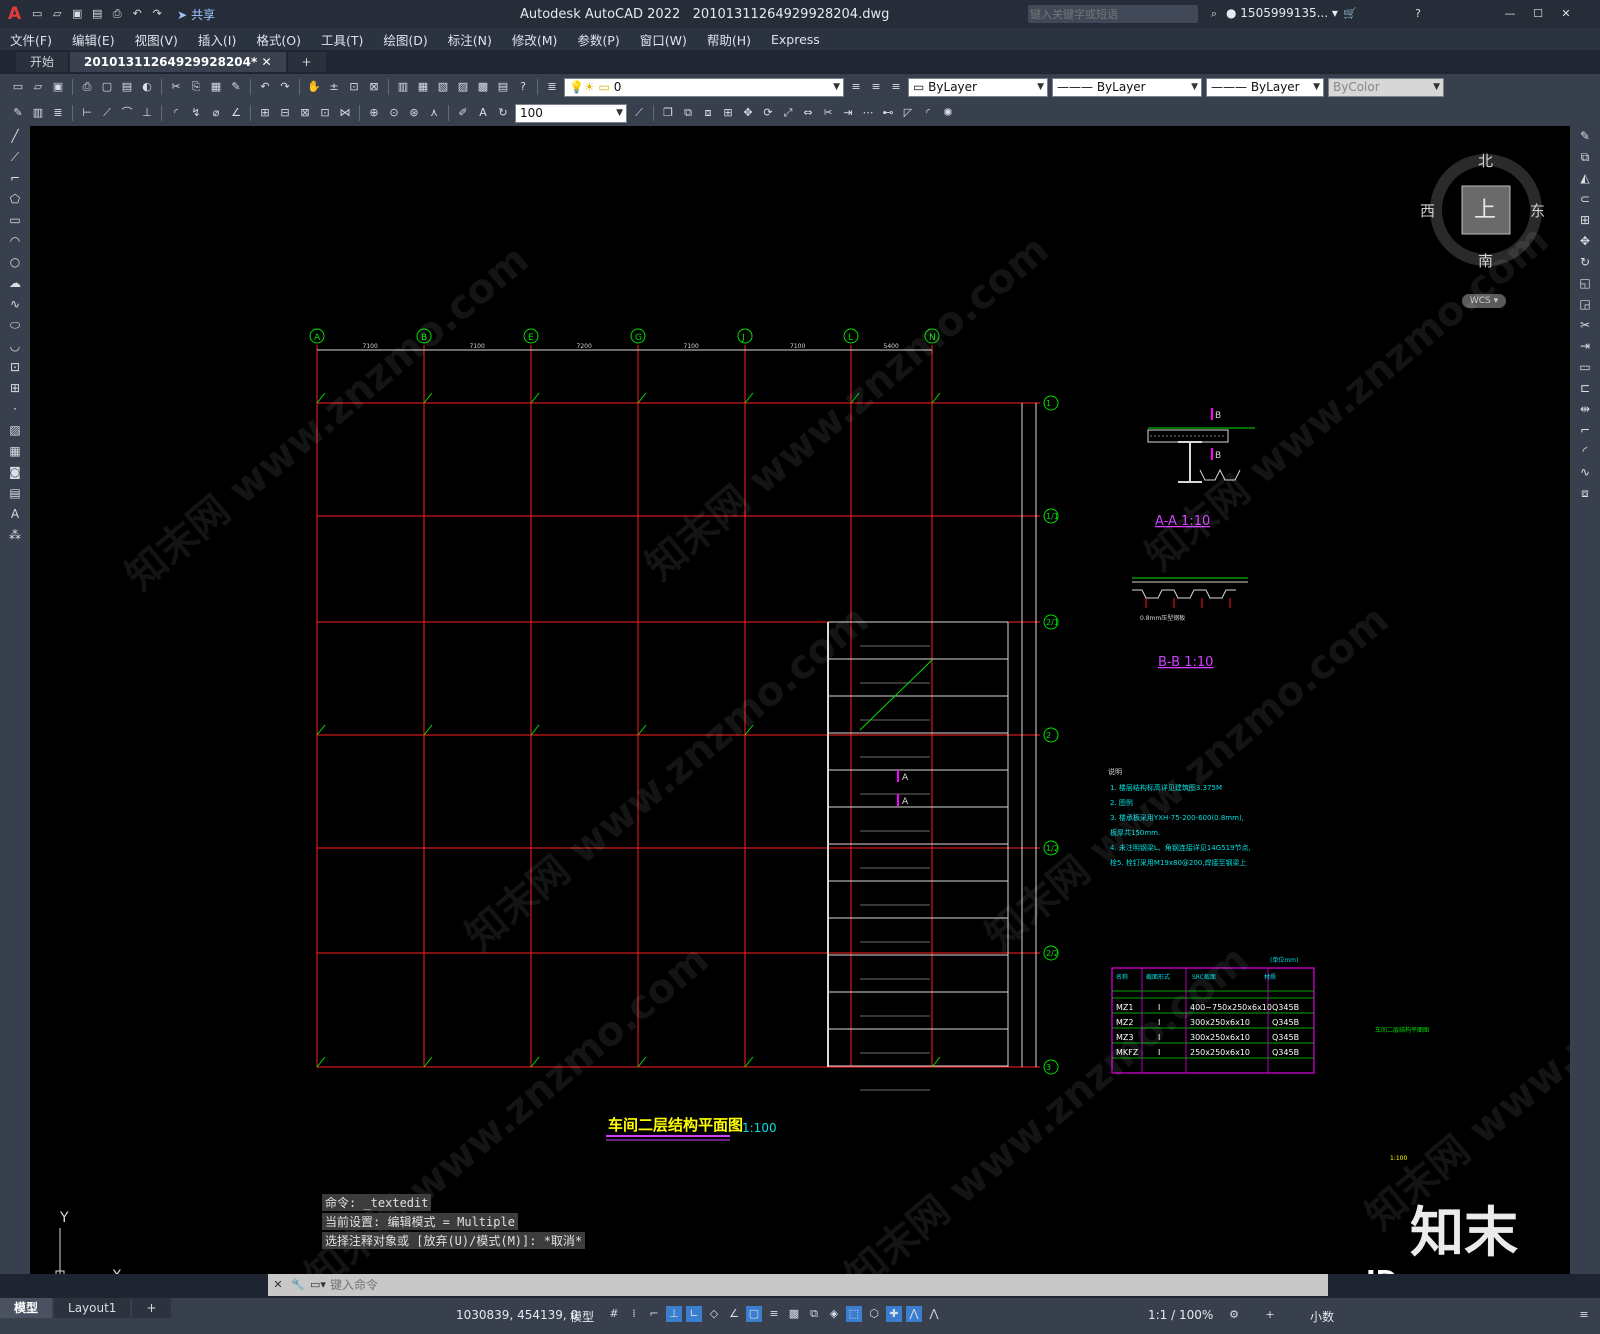 The image size is (1600, 1334). Describe the element at coordinates (1585, 136) in the screenshot. I see `erase-icon: ✎` at that location.